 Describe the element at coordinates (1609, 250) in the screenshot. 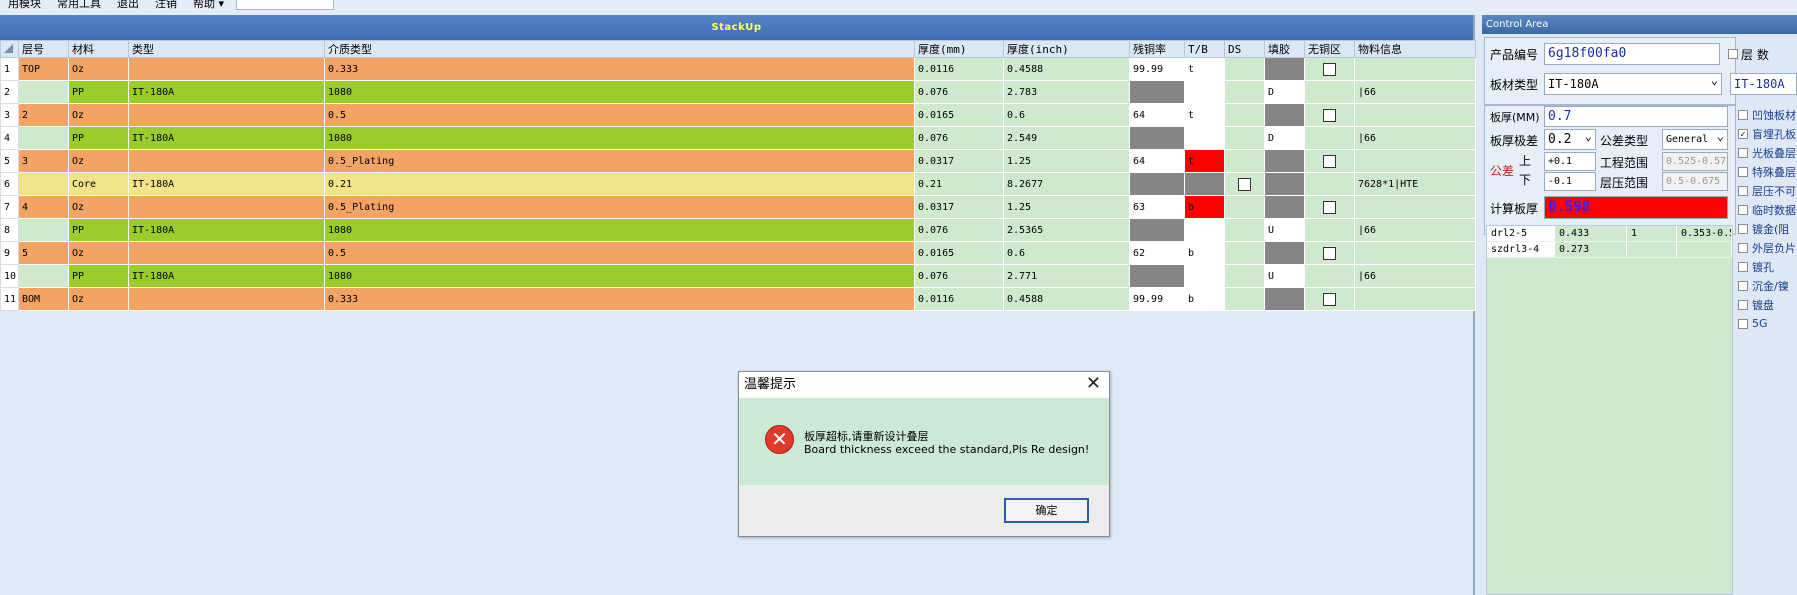

I see `table-row: szdrl3-4 0.273` at that location.